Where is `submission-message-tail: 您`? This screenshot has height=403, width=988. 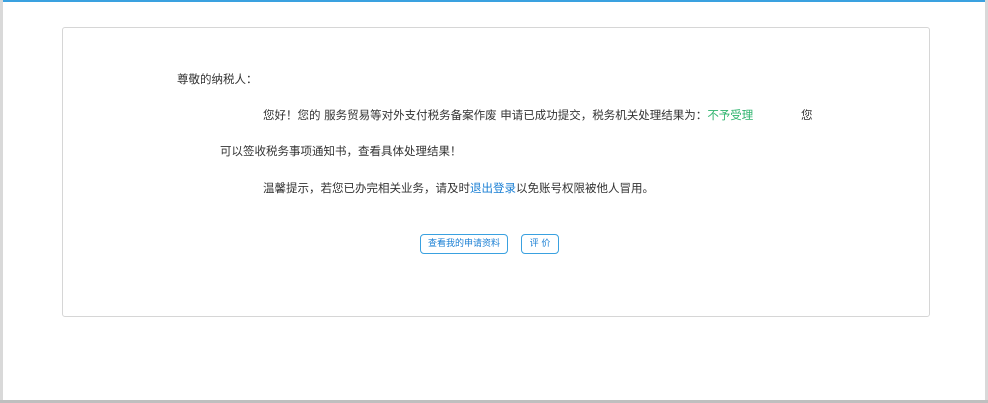
submission-message-tail: 您 is located at coordinates (807, 115).